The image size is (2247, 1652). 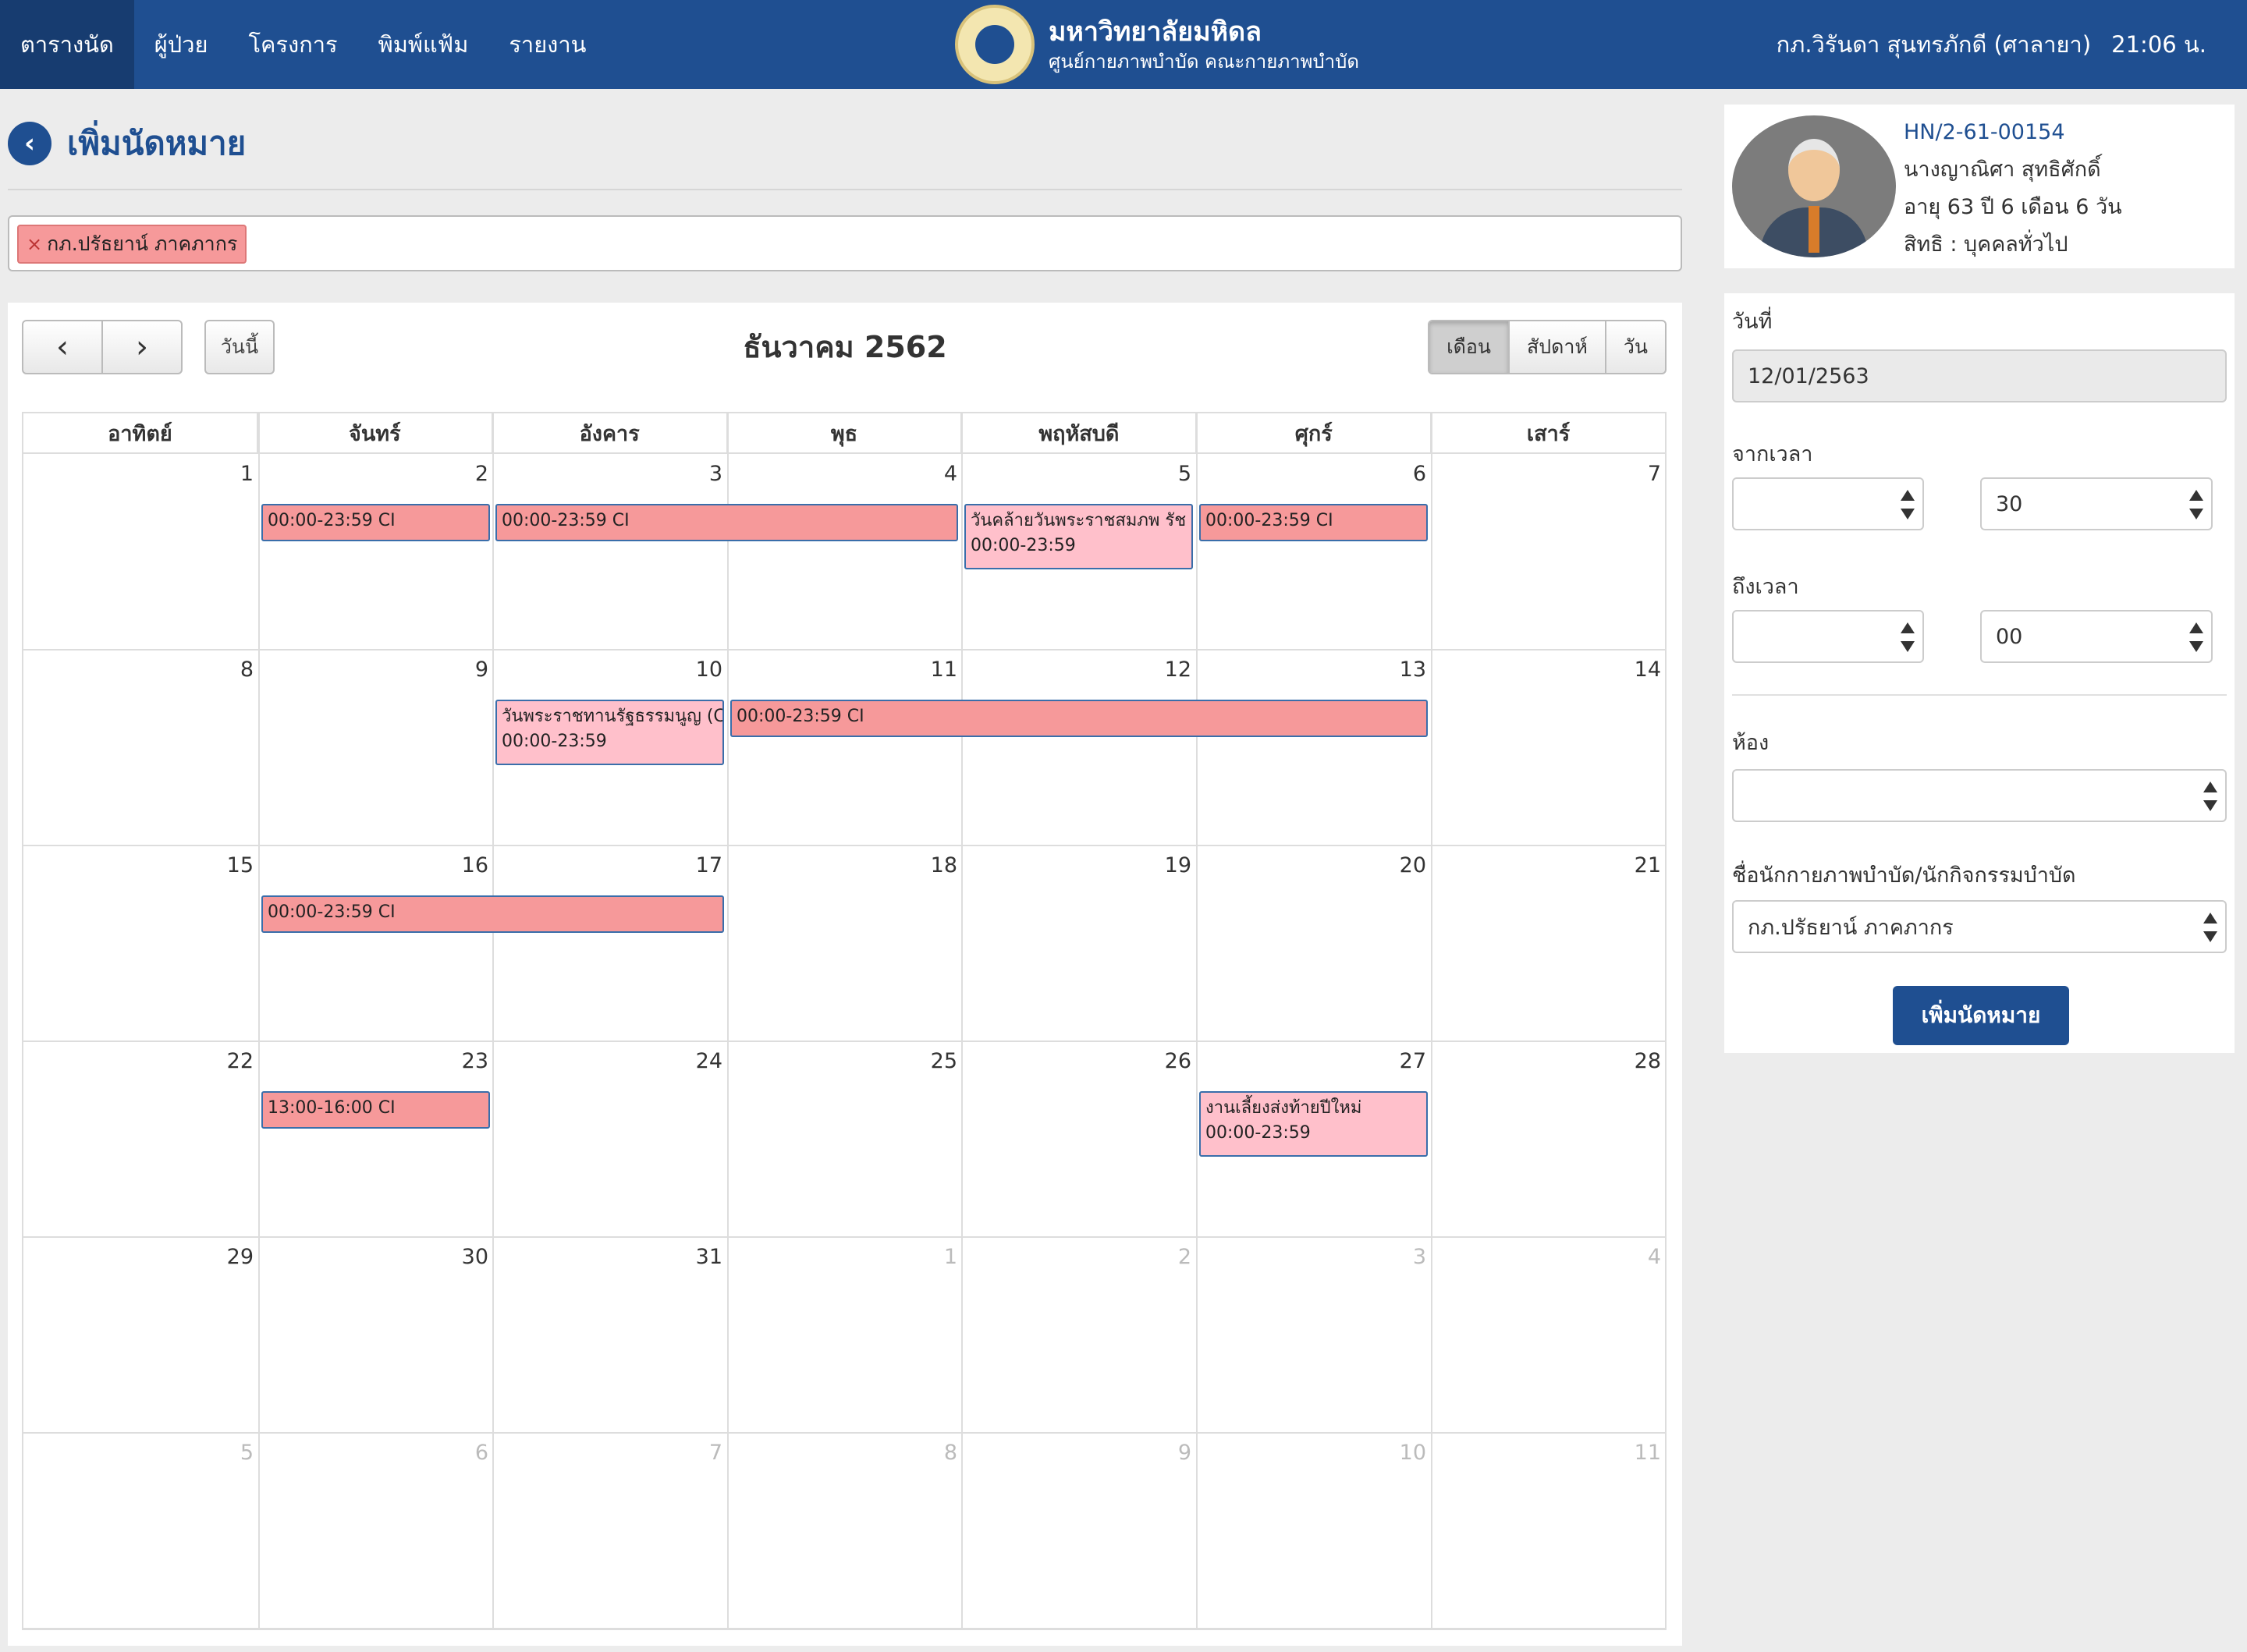 What do you see at coordinates (845, 243) in the screenshot?
I see `therapist-filter-input: × กภ.ปรัธยาน์ ภาคภากร` at bounding box center [845, 243].